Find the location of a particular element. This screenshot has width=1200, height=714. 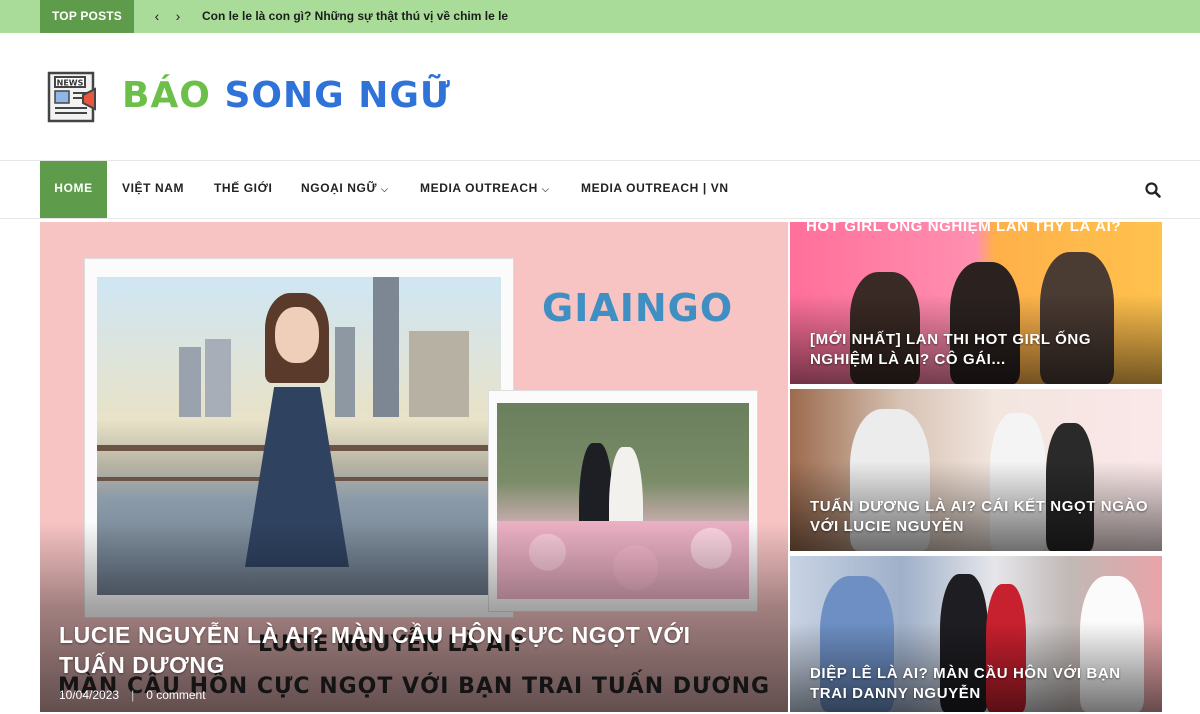

nav-item-media-outreach-vn: MEDIA OUTREACH | VN is located at coordinates (655, 189).